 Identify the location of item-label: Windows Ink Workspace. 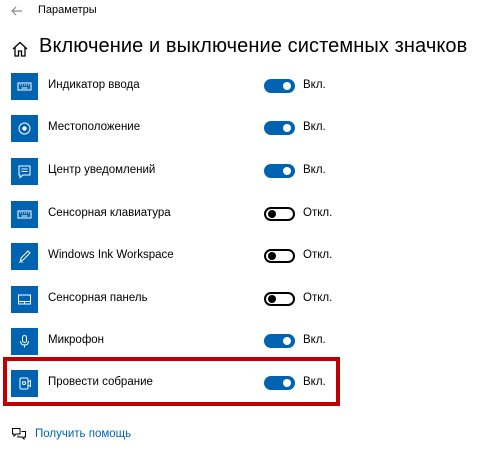
(111, 255).